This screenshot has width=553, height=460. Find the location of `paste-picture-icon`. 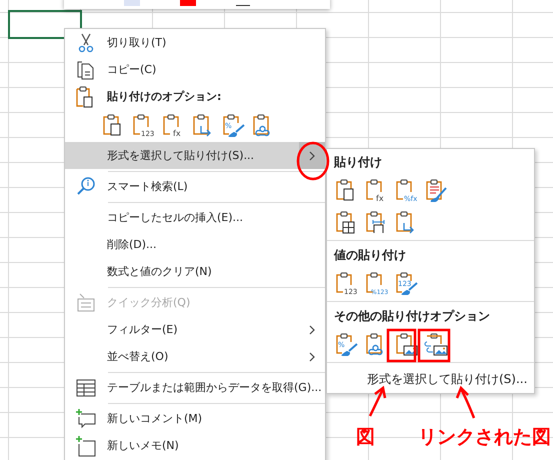

paste-picture-icon is located at coordinates (406, 344).